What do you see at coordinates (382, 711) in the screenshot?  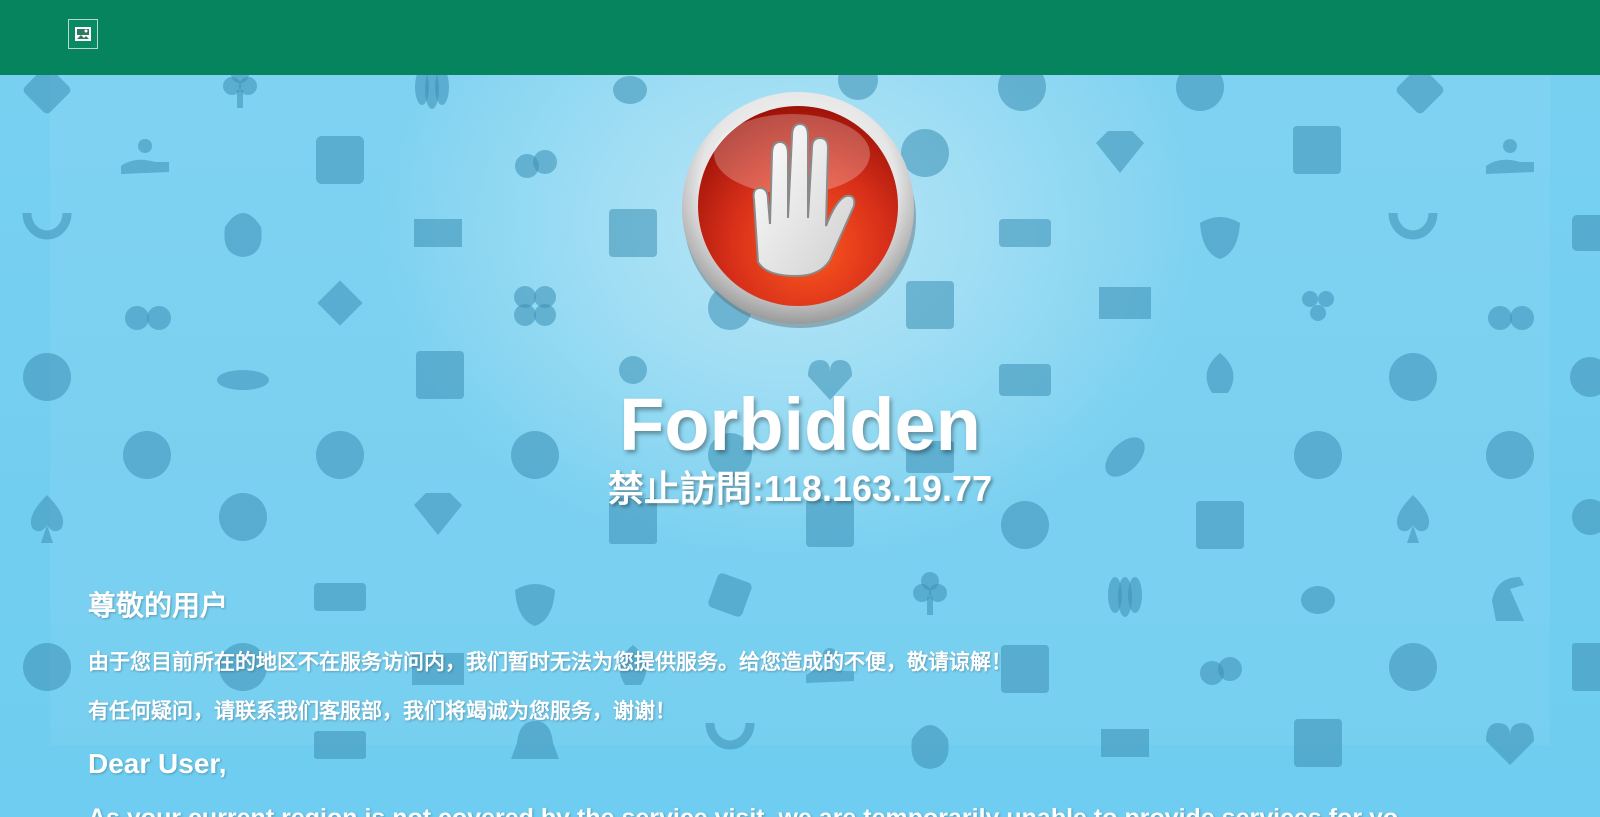 I see `message-line-cn-2: 有任何疑问，请联系我们客服部，我们将竭诚为您服务，谢谢！` at bounding box center [382, 711].